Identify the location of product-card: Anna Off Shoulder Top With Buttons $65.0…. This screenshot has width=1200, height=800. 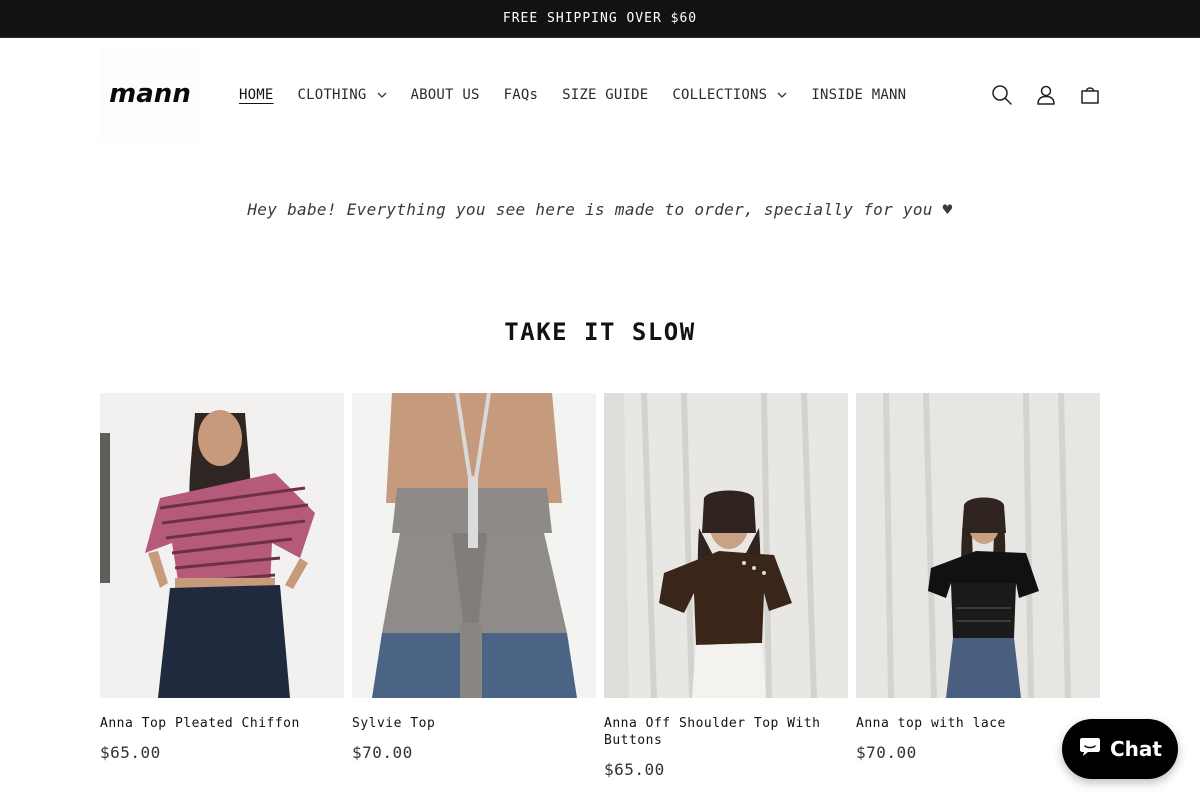
(726, 586).